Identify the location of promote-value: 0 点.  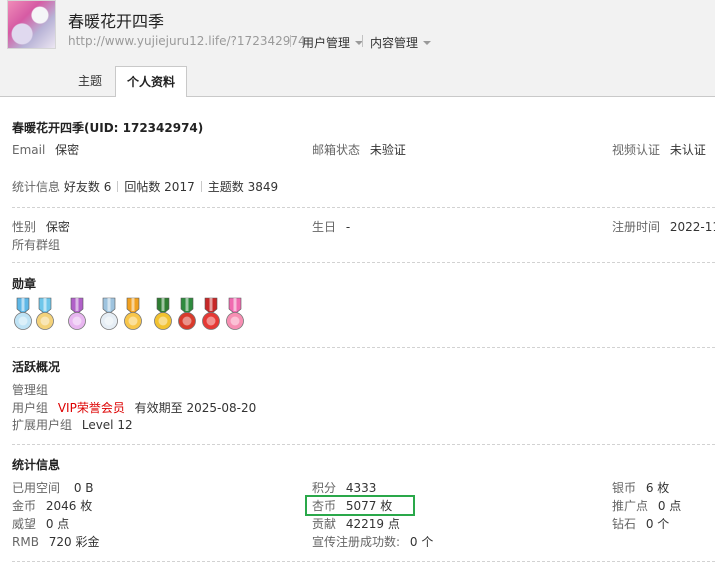
(669, 506).